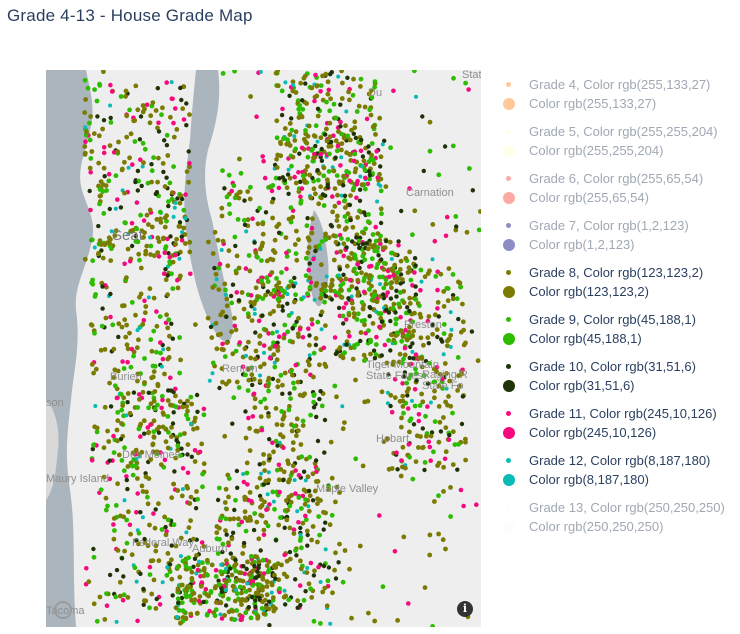 This screenshot has height=634, width=740. What do you see at coordinates (618, 480) in the screenshot?
I see `legend-entry: Color rgb(8,187,180)` at bounding box center [618, 480].